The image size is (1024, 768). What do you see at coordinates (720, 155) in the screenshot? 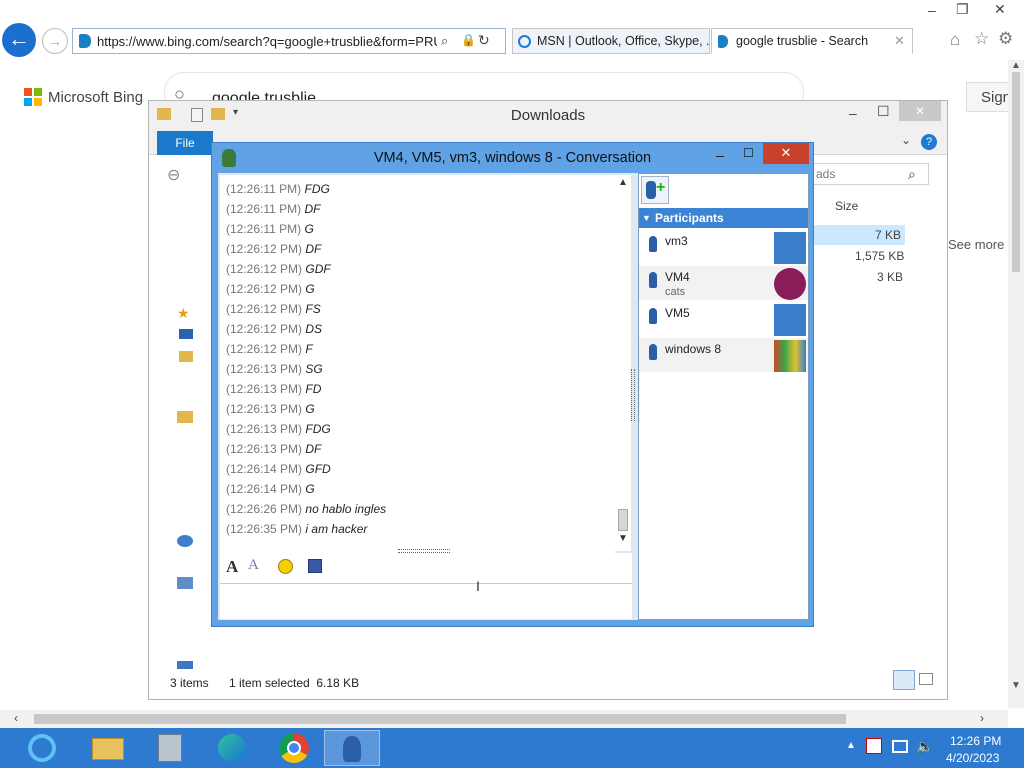
I see `conversation-minimize-button: –` at bounding box center [720, 155].